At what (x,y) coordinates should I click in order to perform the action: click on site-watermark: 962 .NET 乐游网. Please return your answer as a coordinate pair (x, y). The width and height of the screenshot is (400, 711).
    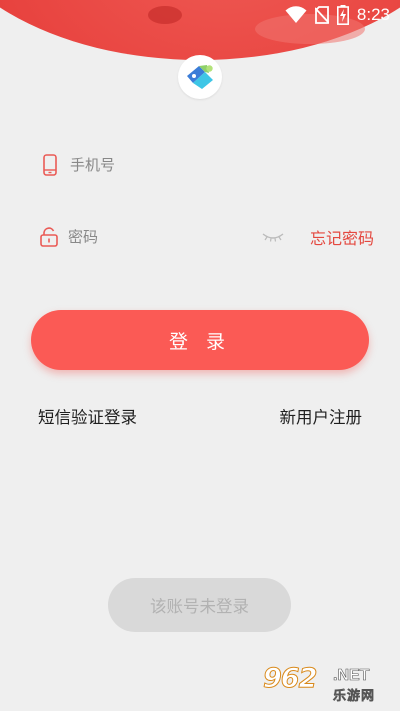
    Looking at the image, I should click on (328, 684).